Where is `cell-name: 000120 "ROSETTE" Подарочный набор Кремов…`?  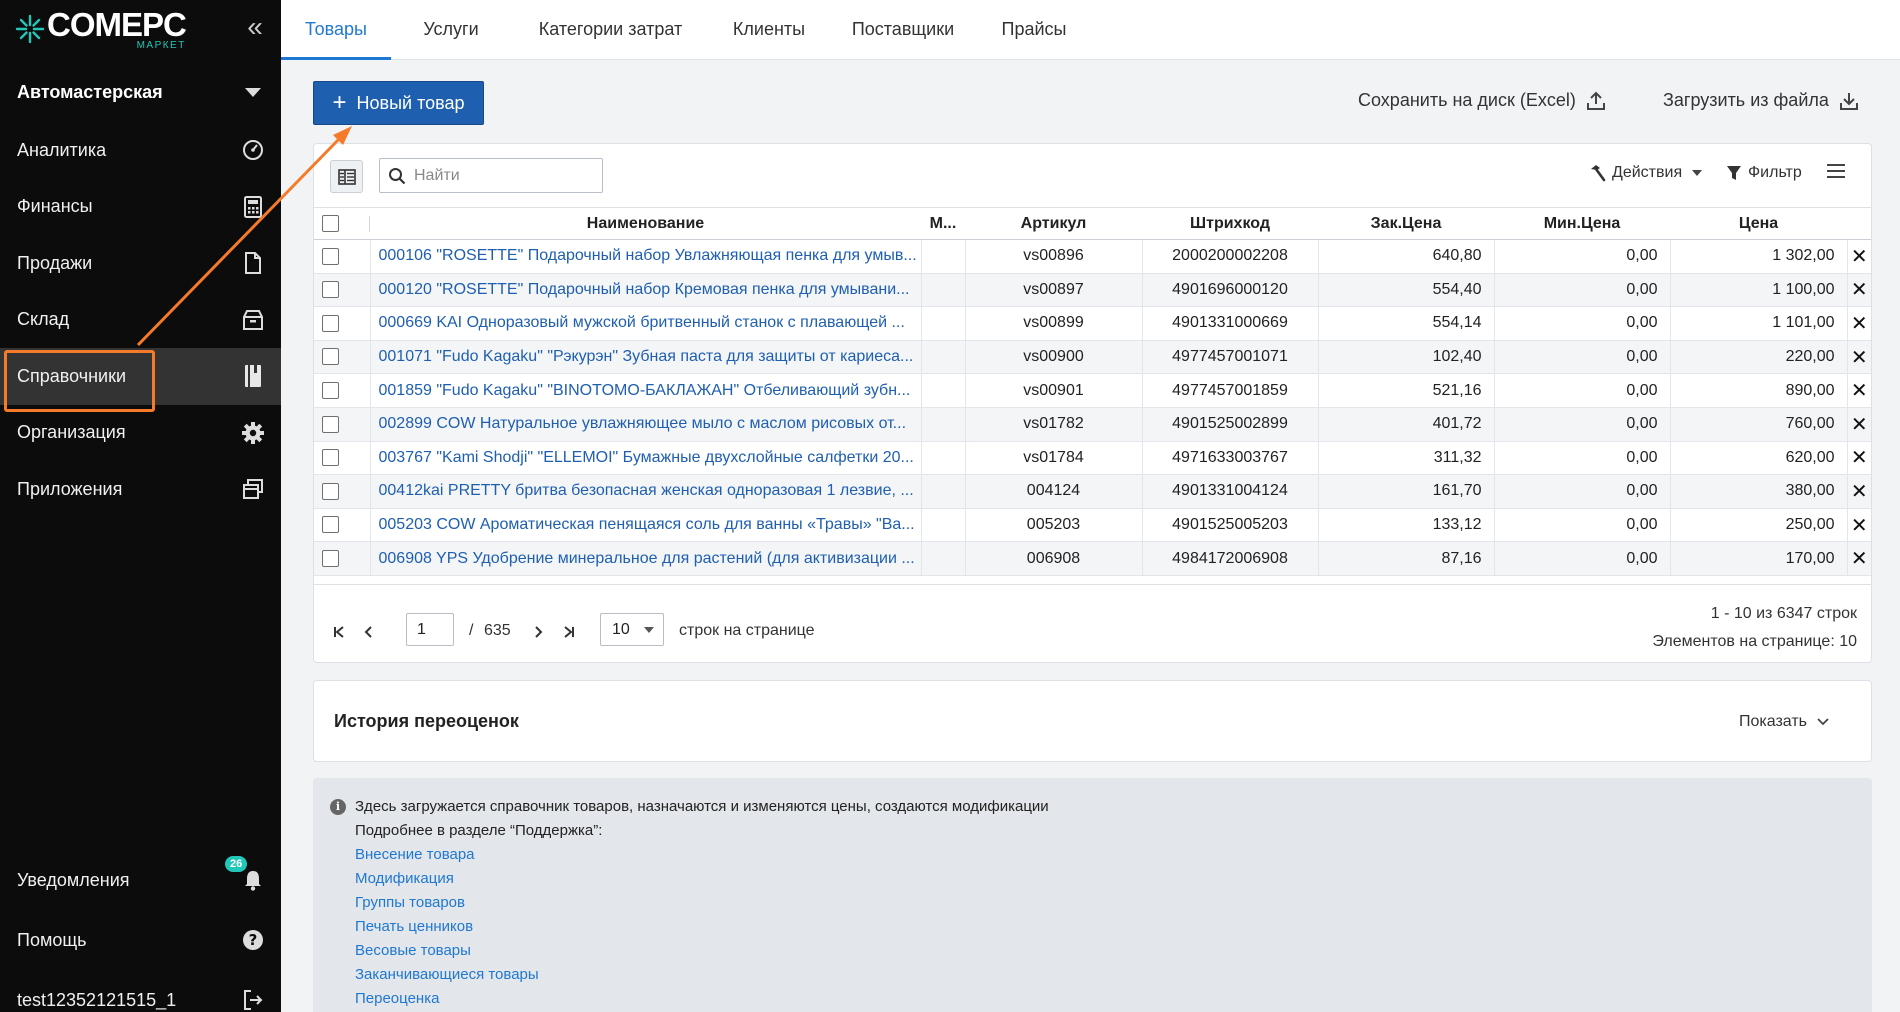 cell-name: 000120 "ROSETTE" Подарочный набор Кремов… is located at coordinates (646, 290).